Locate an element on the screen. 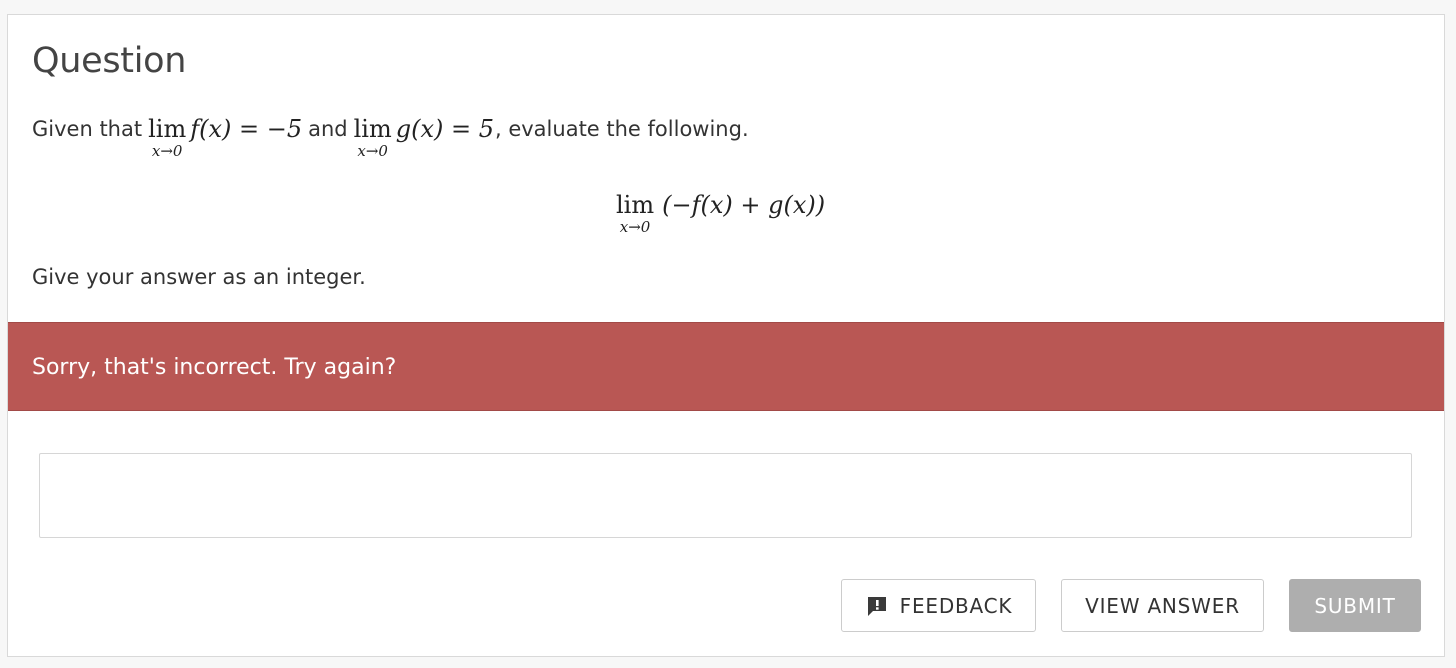  limit-expression-g: g(x) = 5 is located at coordinates (444, 129).